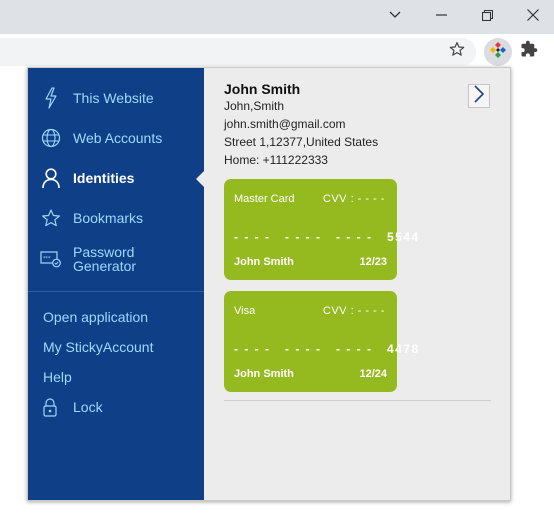  Describe the element at coordinates (373, 262) in the screenshot. I see `card-expiry: 12/23` at that location.